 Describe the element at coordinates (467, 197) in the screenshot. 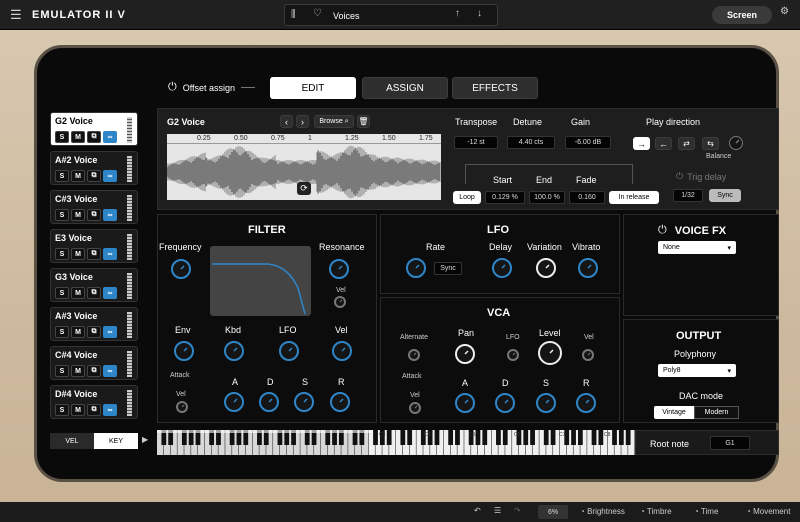

I see `loop-button: Loop` at that location.